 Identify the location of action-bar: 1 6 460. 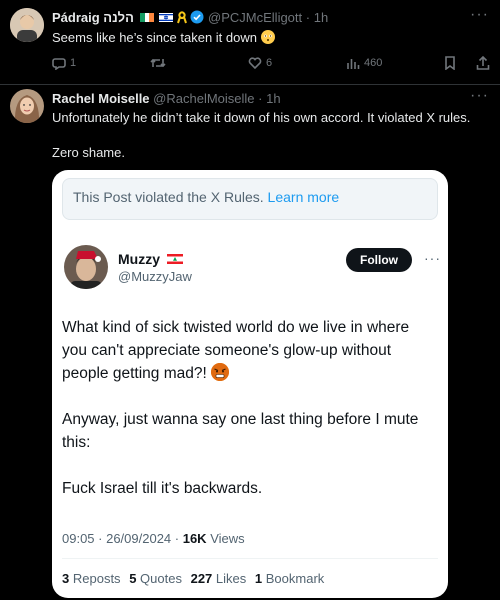
(272, 64).